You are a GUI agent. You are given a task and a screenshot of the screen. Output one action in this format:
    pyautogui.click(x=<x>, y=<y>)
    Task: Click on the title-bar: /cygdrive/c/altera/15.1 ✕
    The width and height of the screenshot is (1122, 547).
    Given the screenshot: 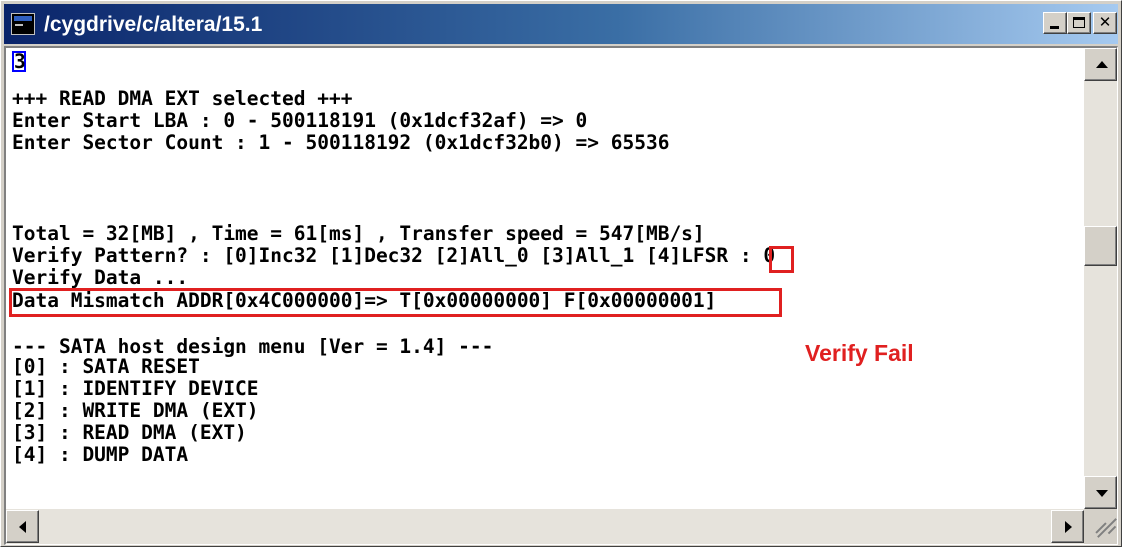 What is the action you would take?
    pyautogui.click(x=561, y=24)
    